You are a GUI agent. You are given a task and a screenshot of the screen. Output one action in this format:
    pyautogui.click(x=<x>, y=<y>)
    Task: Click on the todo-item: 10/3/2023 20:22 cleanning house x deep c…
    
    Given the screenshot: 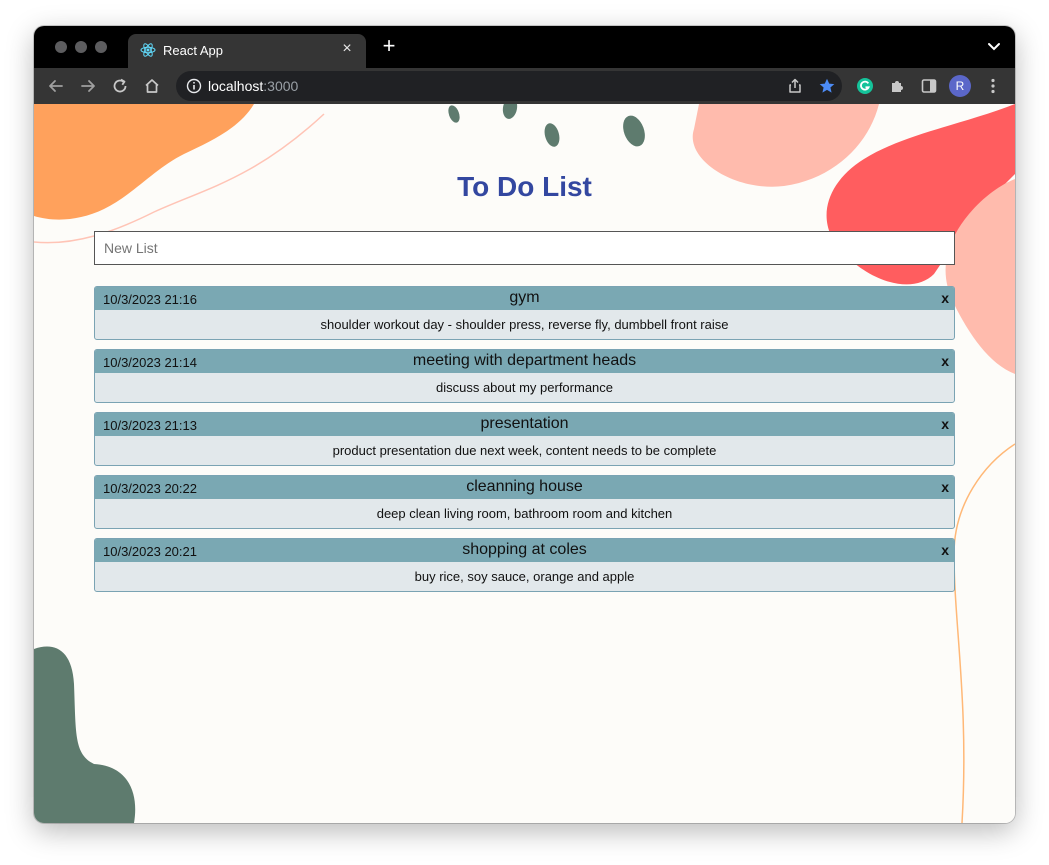 What is the action you would take?
    pyautogui.click(x=524, y=502)
    